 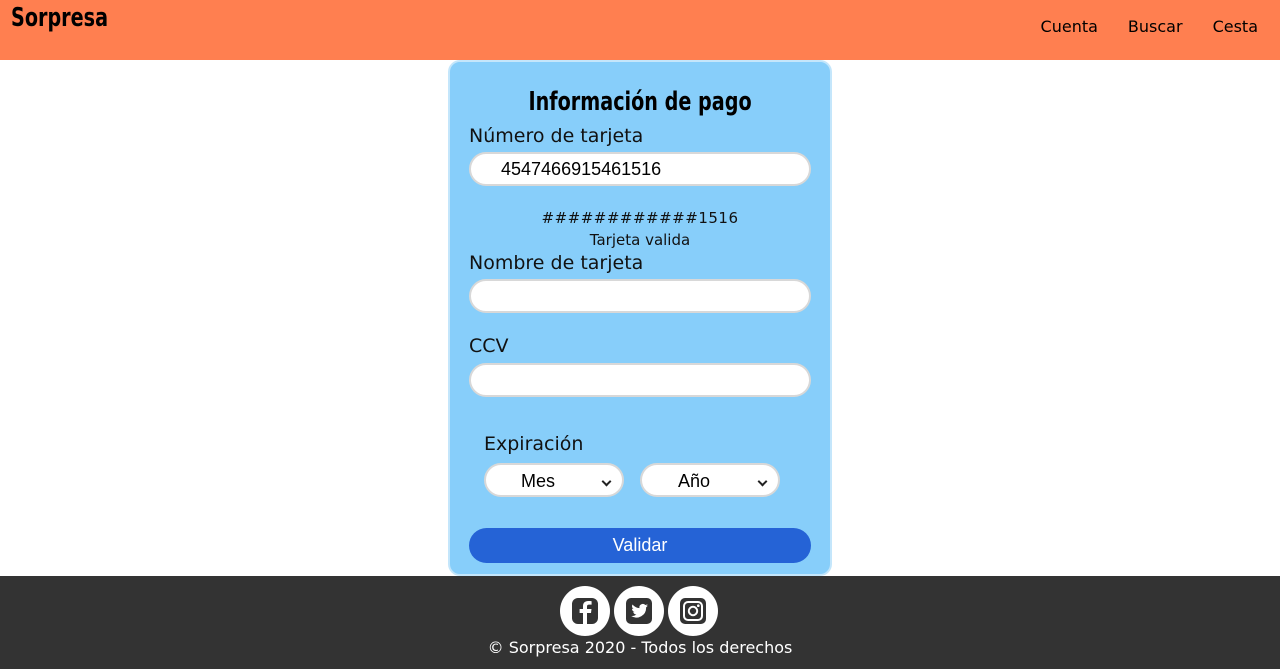 I want to click on ccv-label: CCV, so click(x=489, y=346).